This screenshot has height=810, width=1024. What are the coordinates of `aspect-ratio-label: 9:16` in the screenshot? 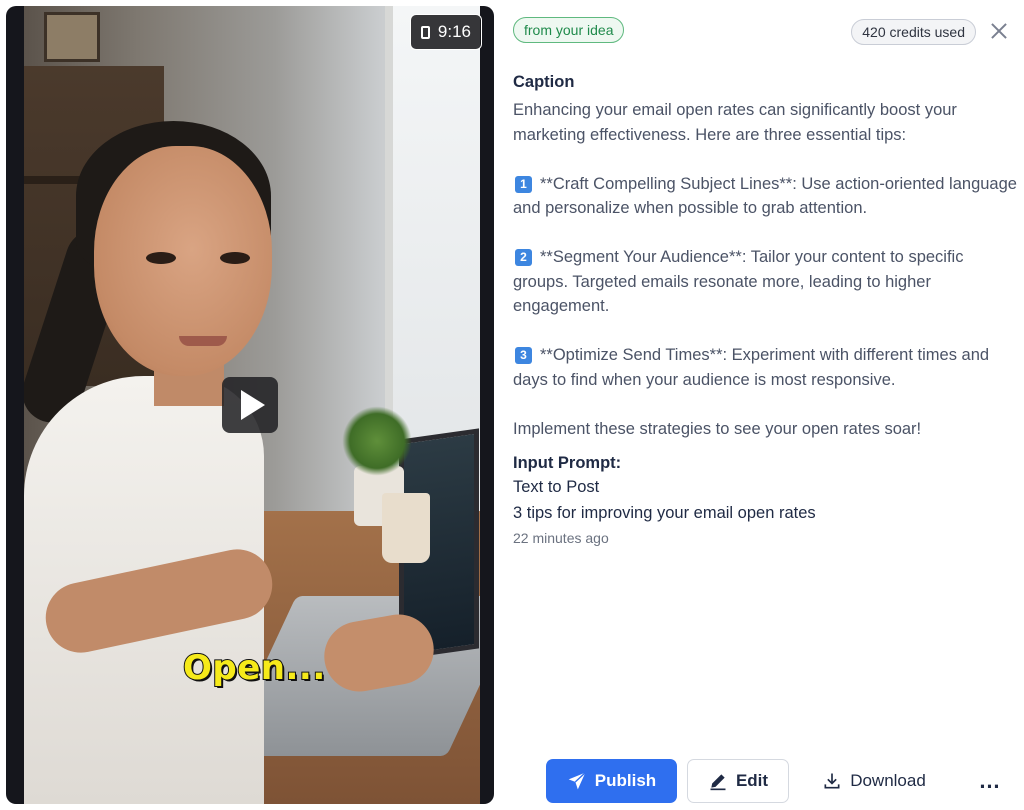 It's located at (454, 31).